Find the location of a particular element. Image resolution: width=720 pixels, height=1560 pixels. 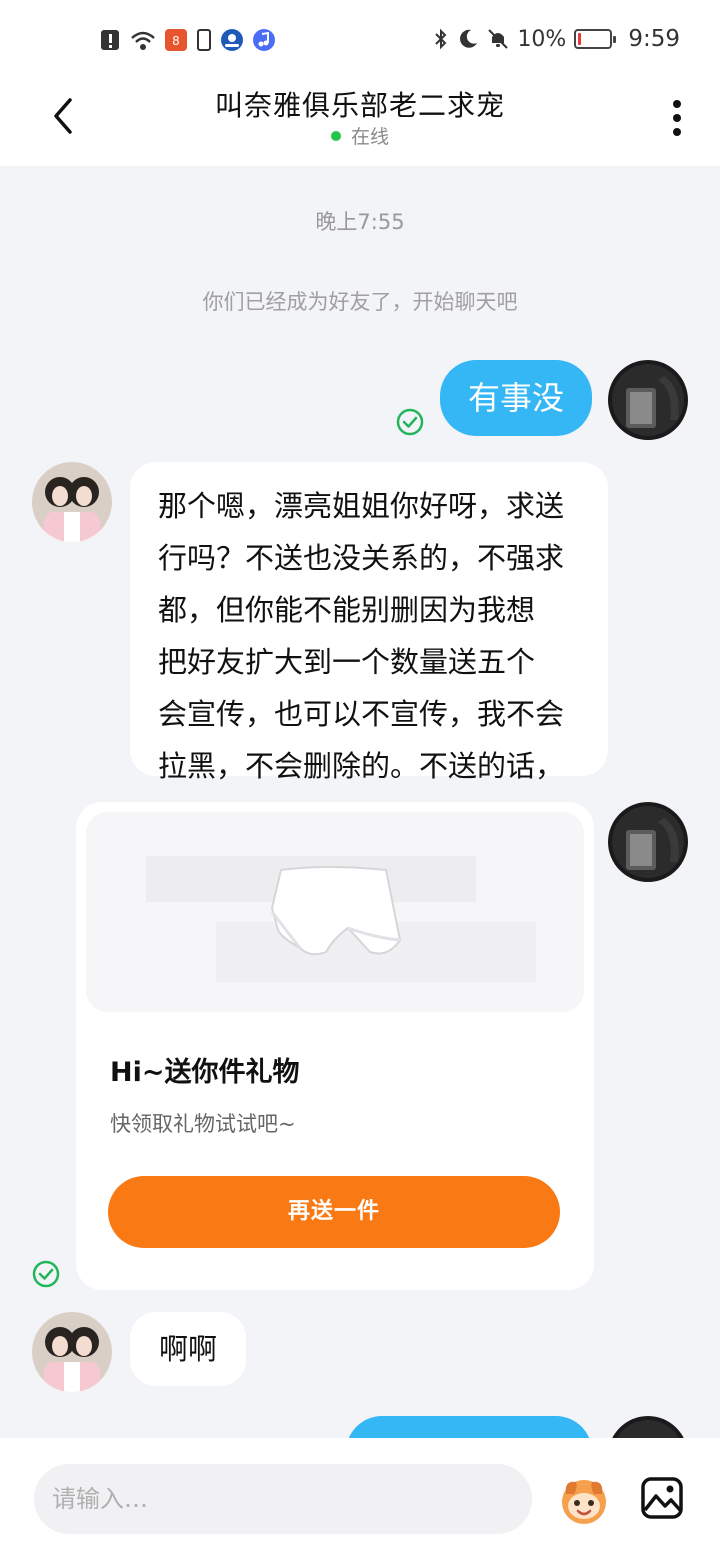

image-icon is located at coordinates (662, 1498).